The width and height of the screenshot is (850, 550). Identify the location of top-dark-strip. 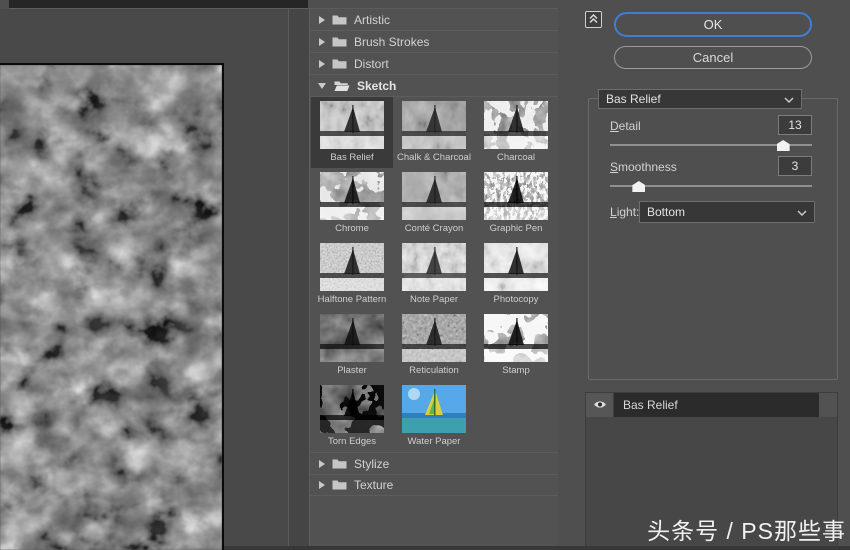
(158, 4).